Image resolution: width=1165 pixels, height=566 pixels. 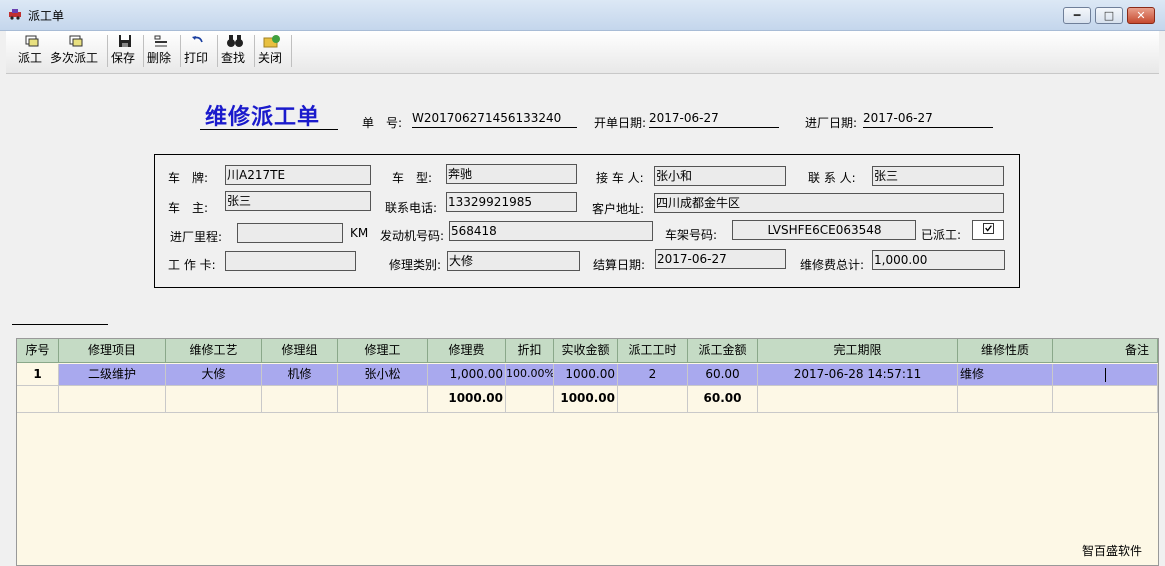 What do you see at coordinates (112, 375) in the screenshot?
I see `table-row-cell-item: 二级维护` at bounding box center [112, 375].